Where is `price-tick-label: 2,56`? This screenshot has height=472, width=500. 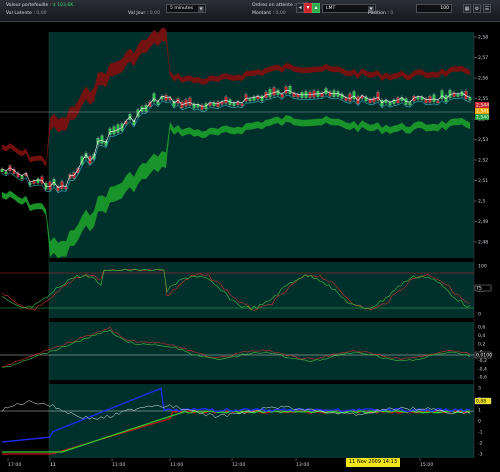 price-tick-label: 2,56 is located at coordinates (483, 79).